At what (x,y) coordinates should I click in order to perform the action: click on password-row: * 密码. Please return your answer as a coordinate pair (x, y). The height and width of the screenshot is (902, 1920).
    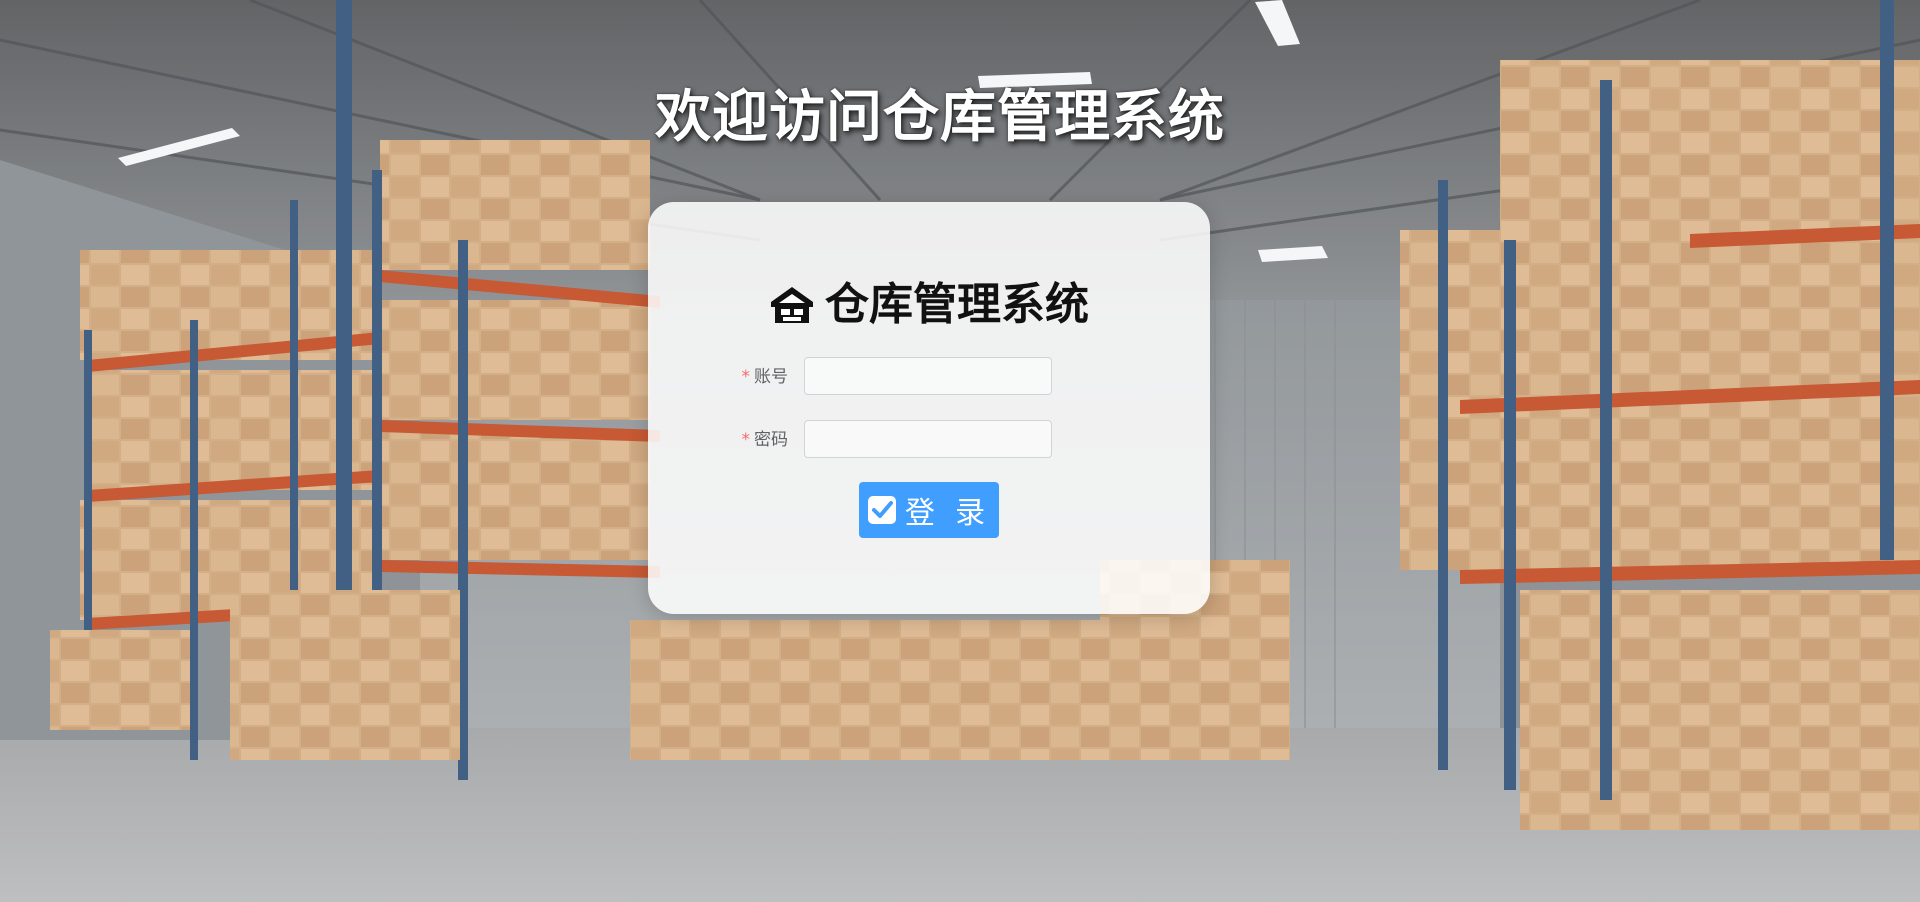
    Looking at the image, I should click on (929, 440).